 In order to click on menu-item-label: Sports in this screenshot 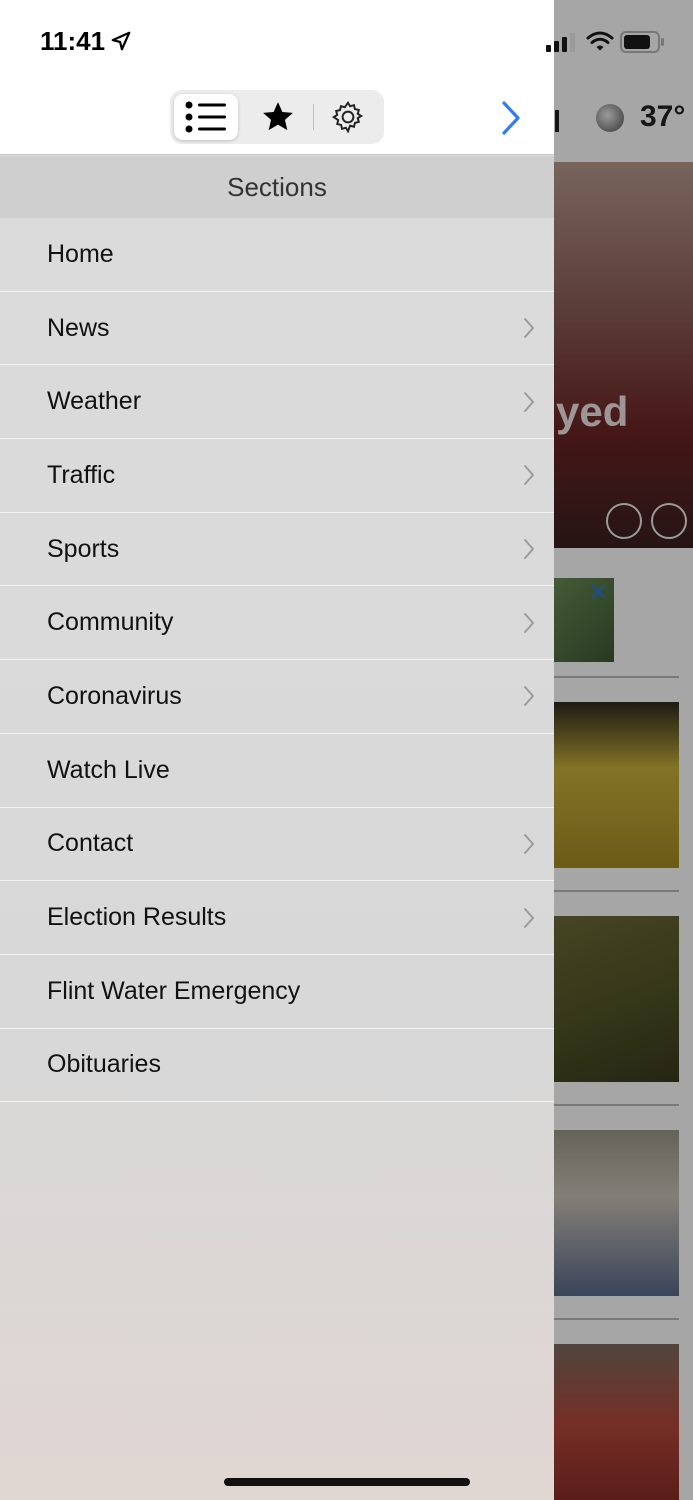, I will do `click(83, 548)`.